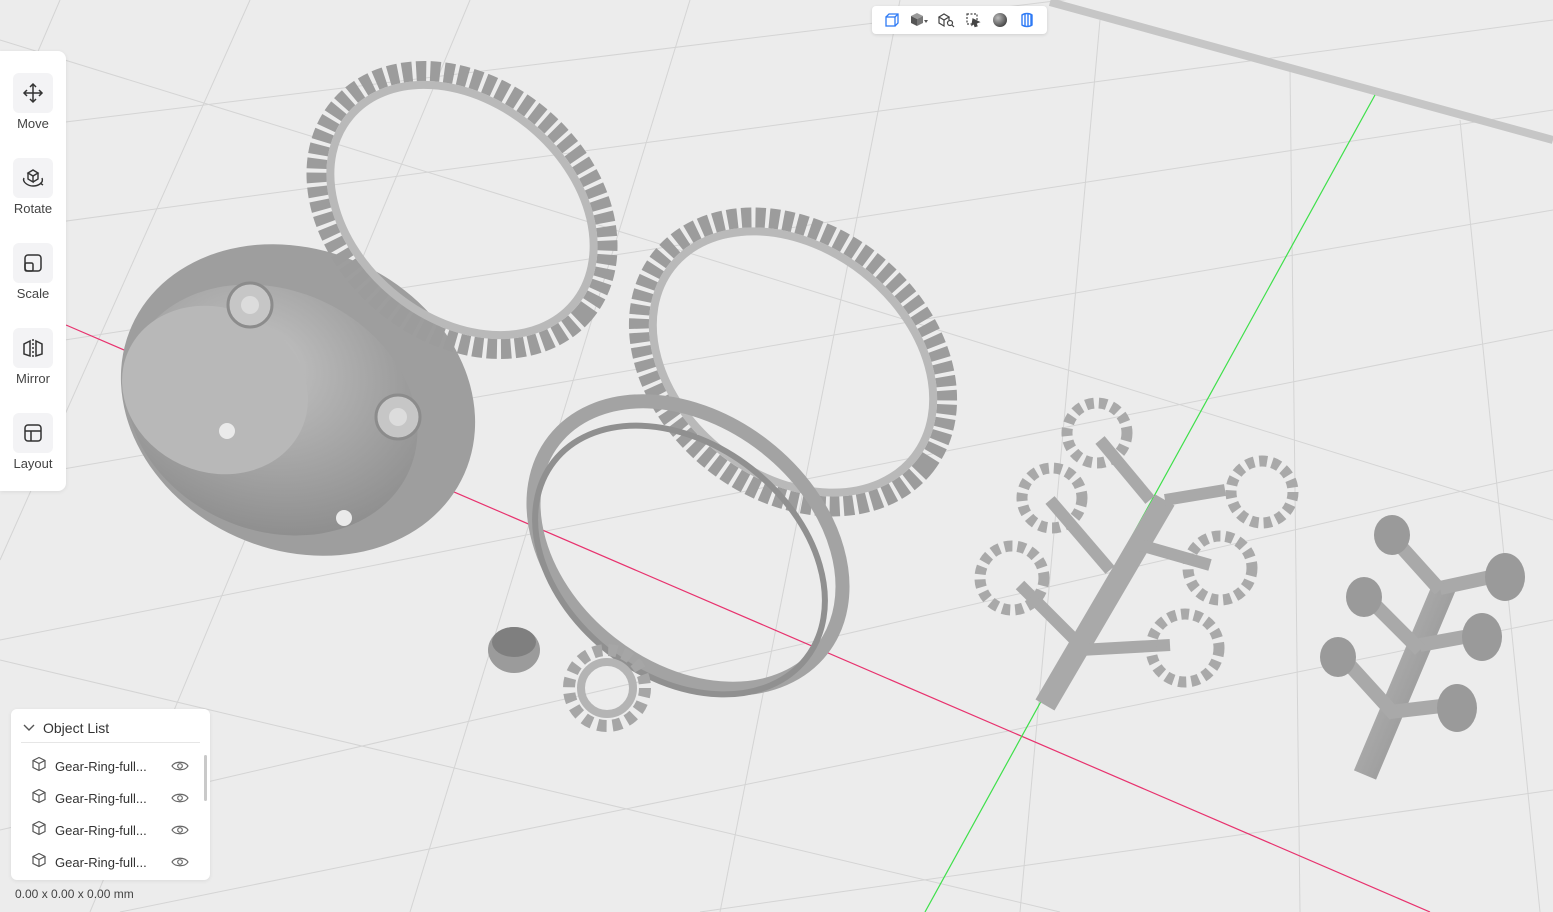 This screenshot has width=1553, height=912. I want to click on view-toolbar, so click(959, 20).